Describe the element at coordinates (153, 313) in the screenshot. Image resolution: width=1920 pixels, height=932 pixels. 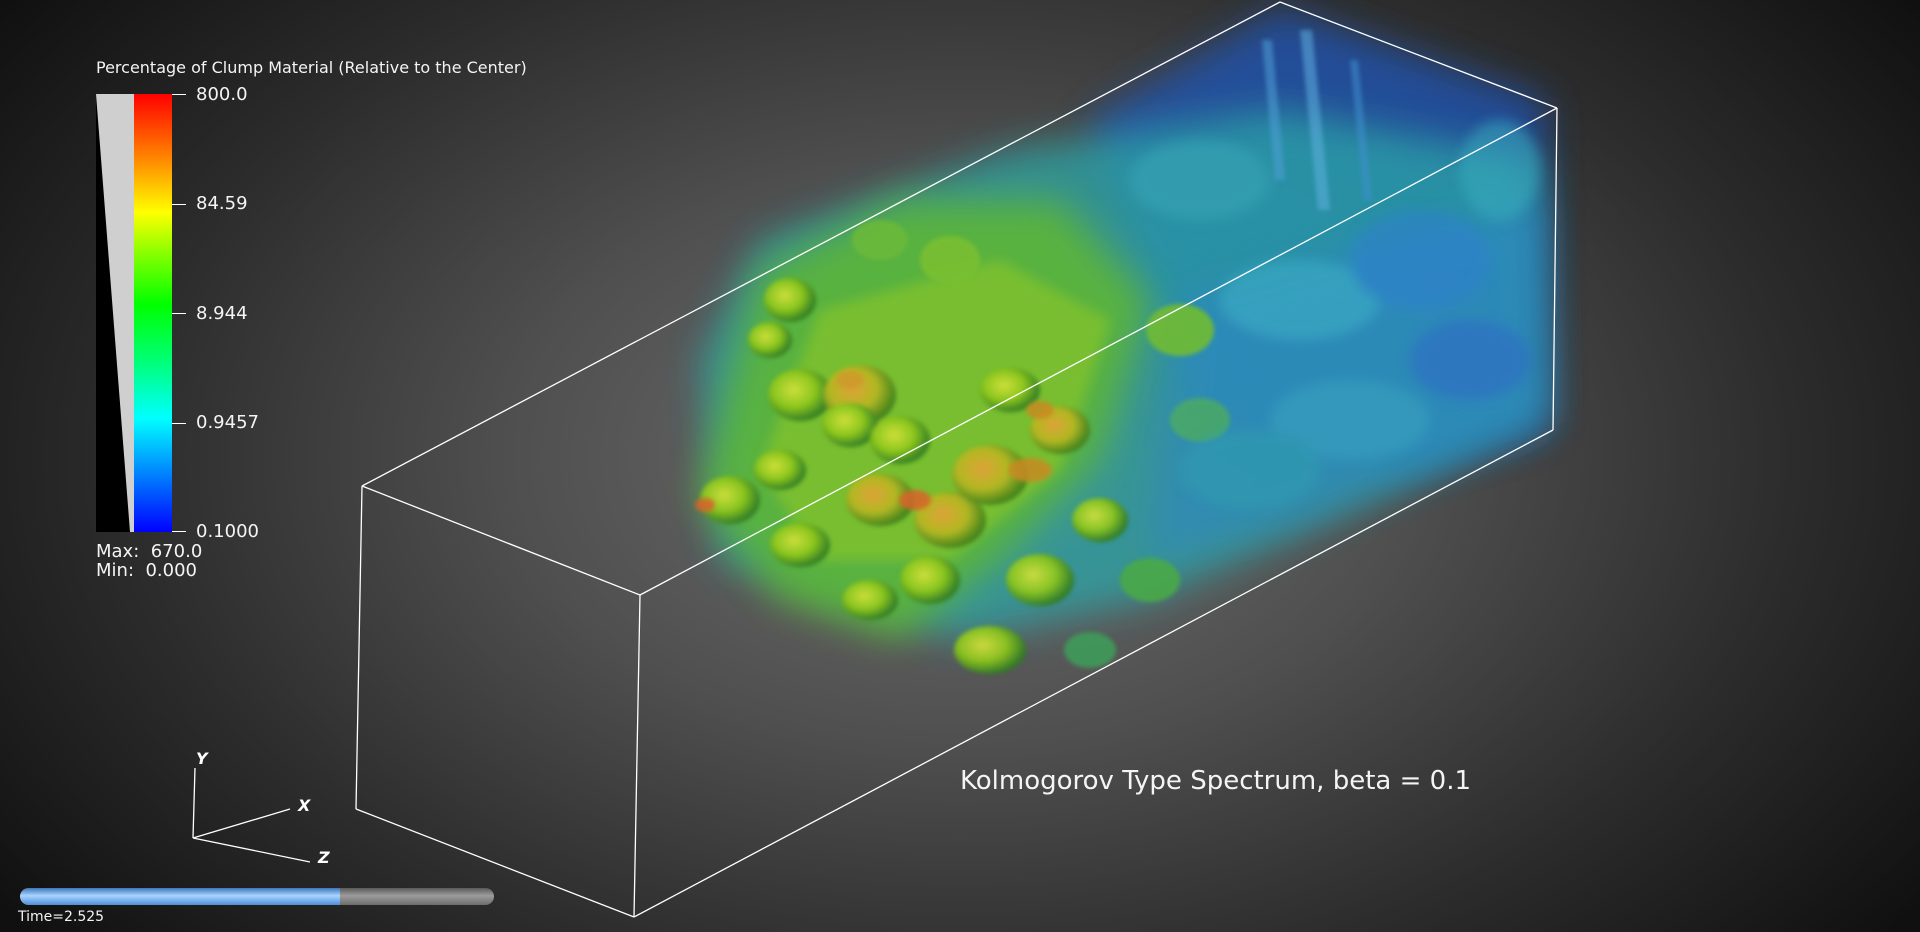
I see `colormap-bar` at that location.